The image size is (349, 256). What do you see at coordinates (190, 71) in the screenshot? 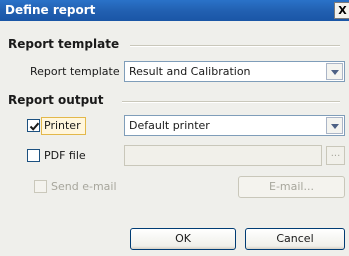
I see `report-template-value: Result and Calibration` at bounding box center [190, 71].